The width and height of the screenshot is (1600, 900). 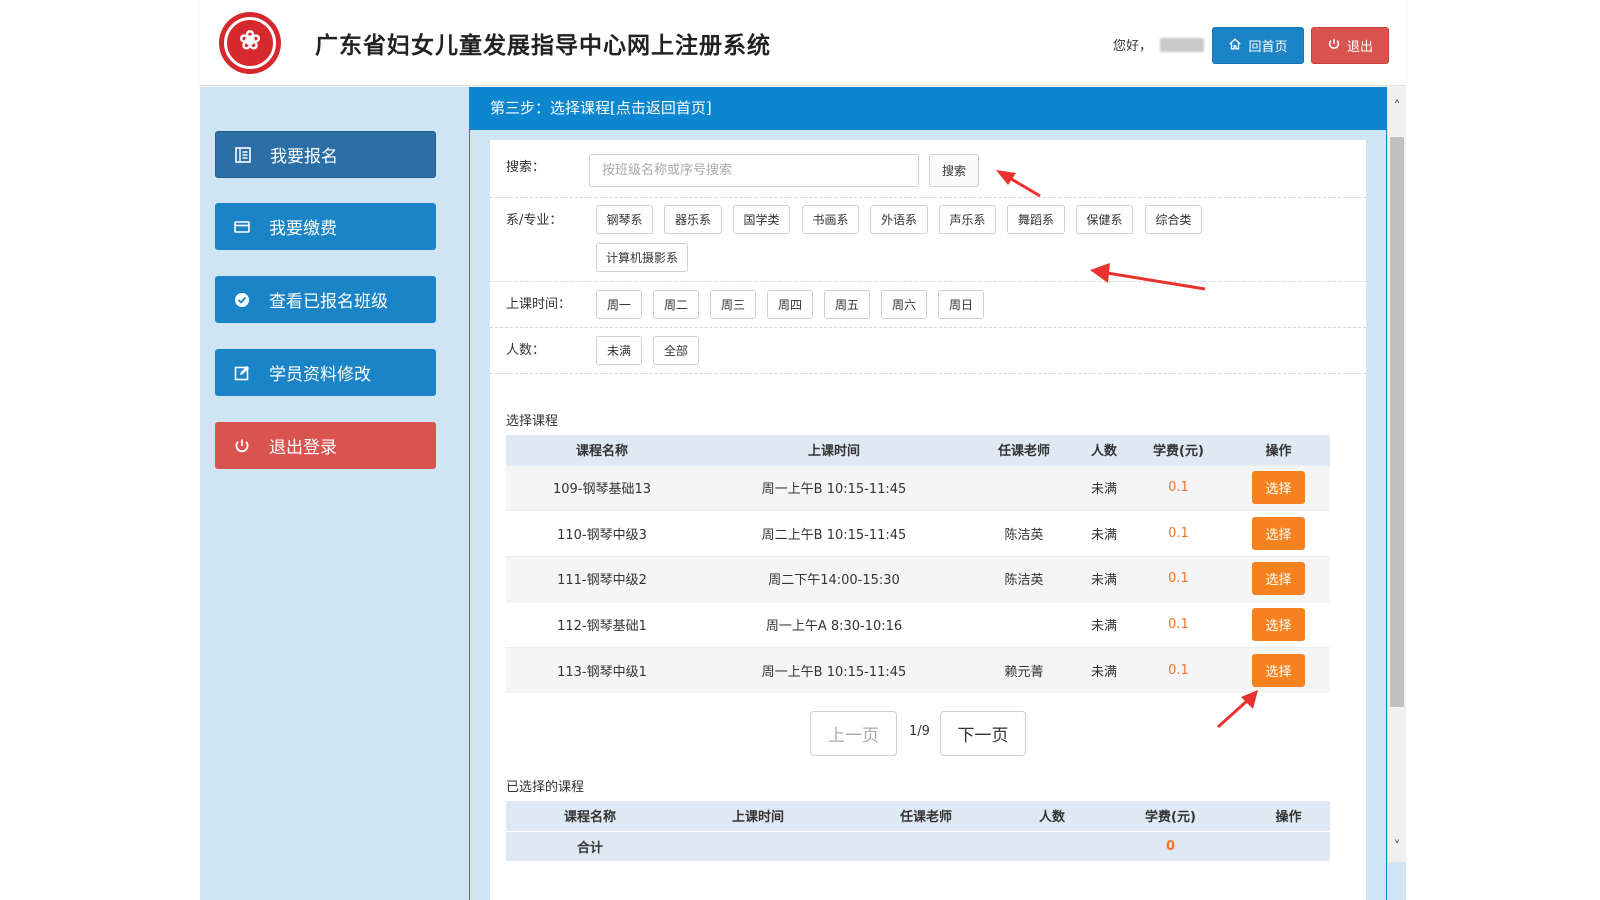 I want to click on size-tag: 未满, so click(x=619, y=350).